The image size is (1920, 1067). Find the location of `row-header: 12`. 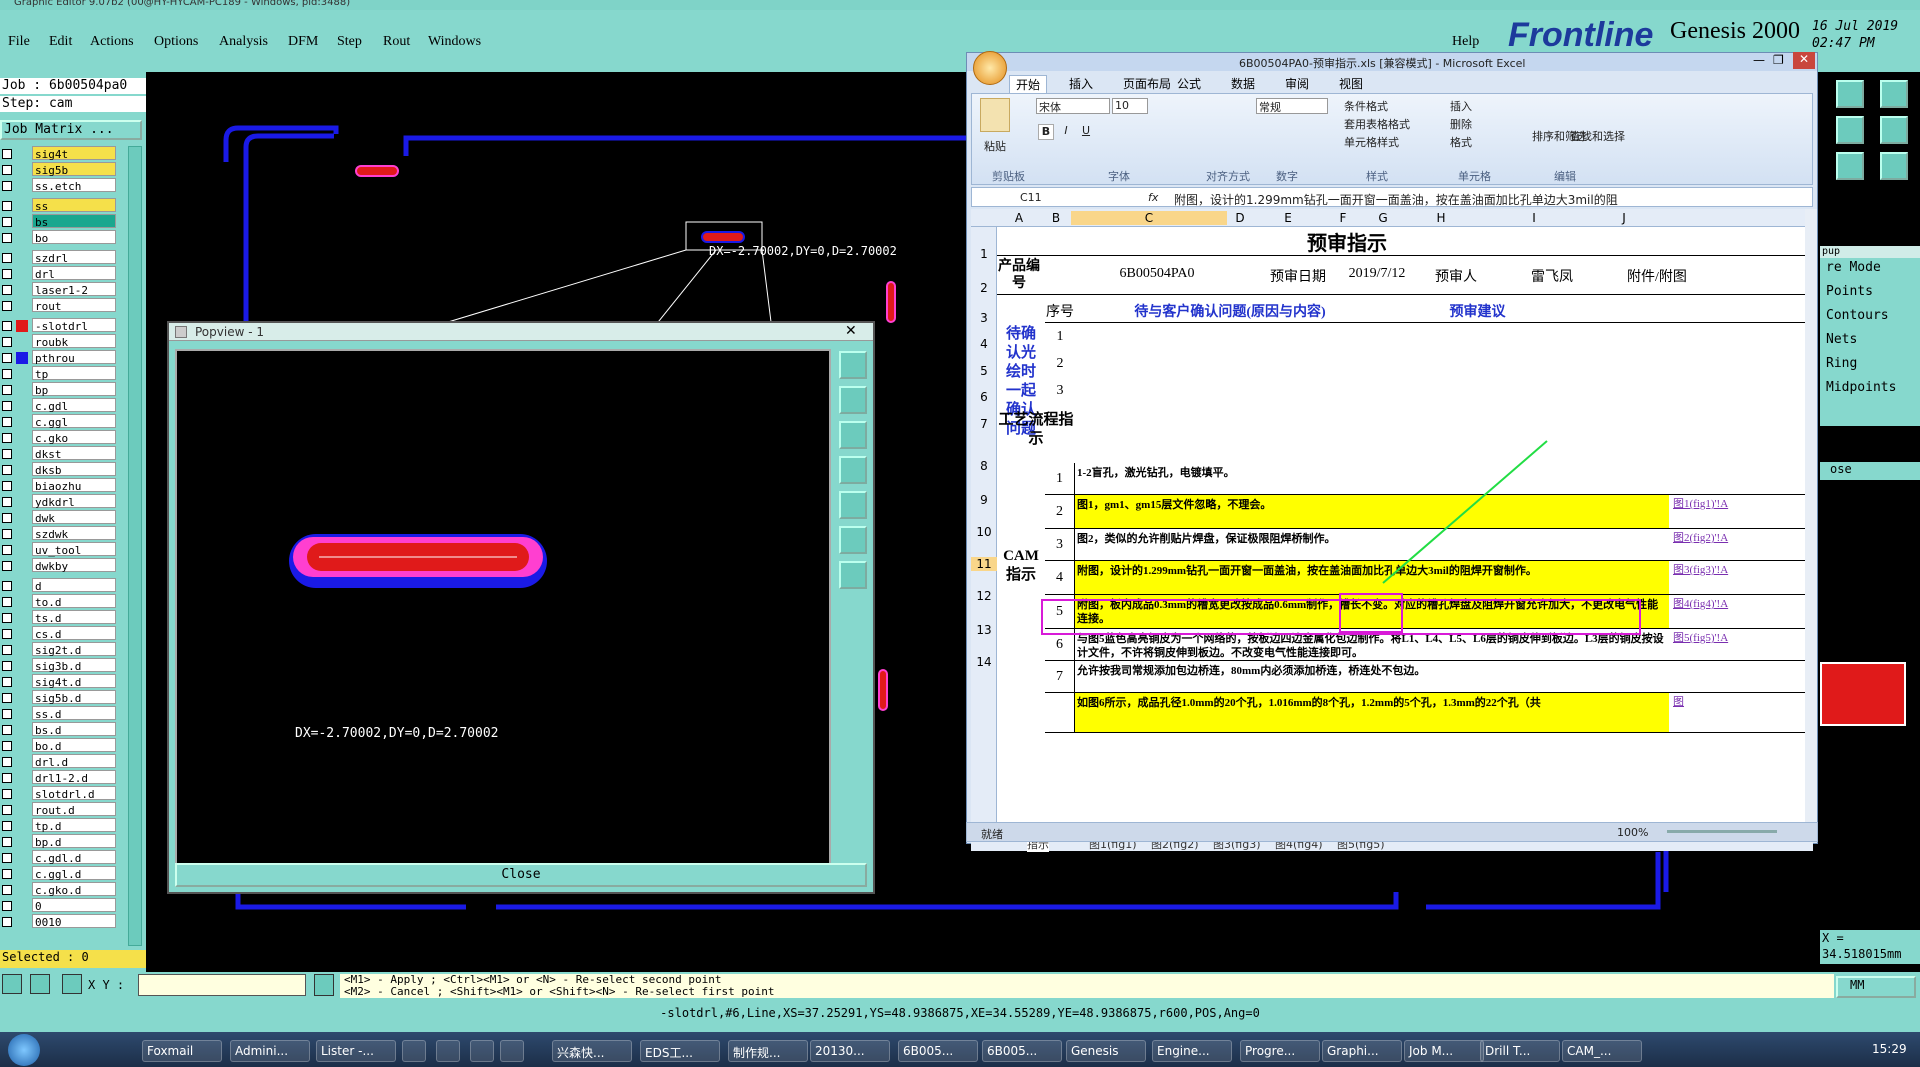

row-header: 12 is located at coordinates (984, 596).